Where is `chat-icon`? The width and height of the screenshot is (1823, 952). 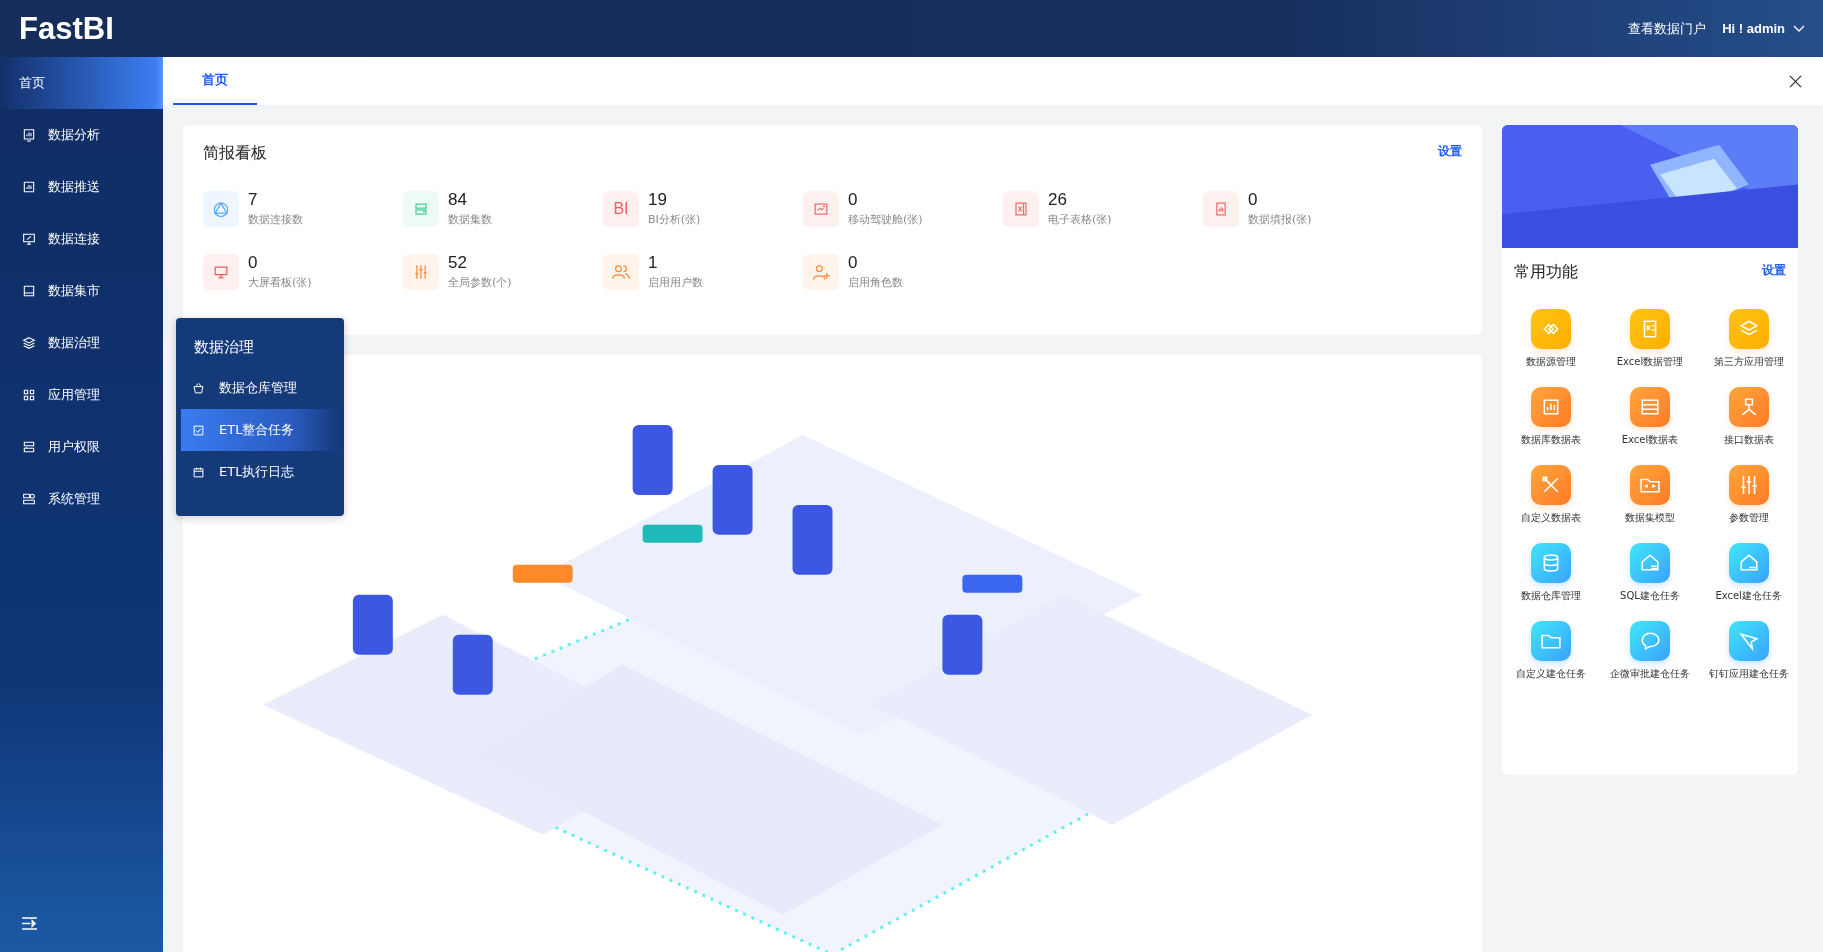
chat-icon is located at coordinates (1650, 641).